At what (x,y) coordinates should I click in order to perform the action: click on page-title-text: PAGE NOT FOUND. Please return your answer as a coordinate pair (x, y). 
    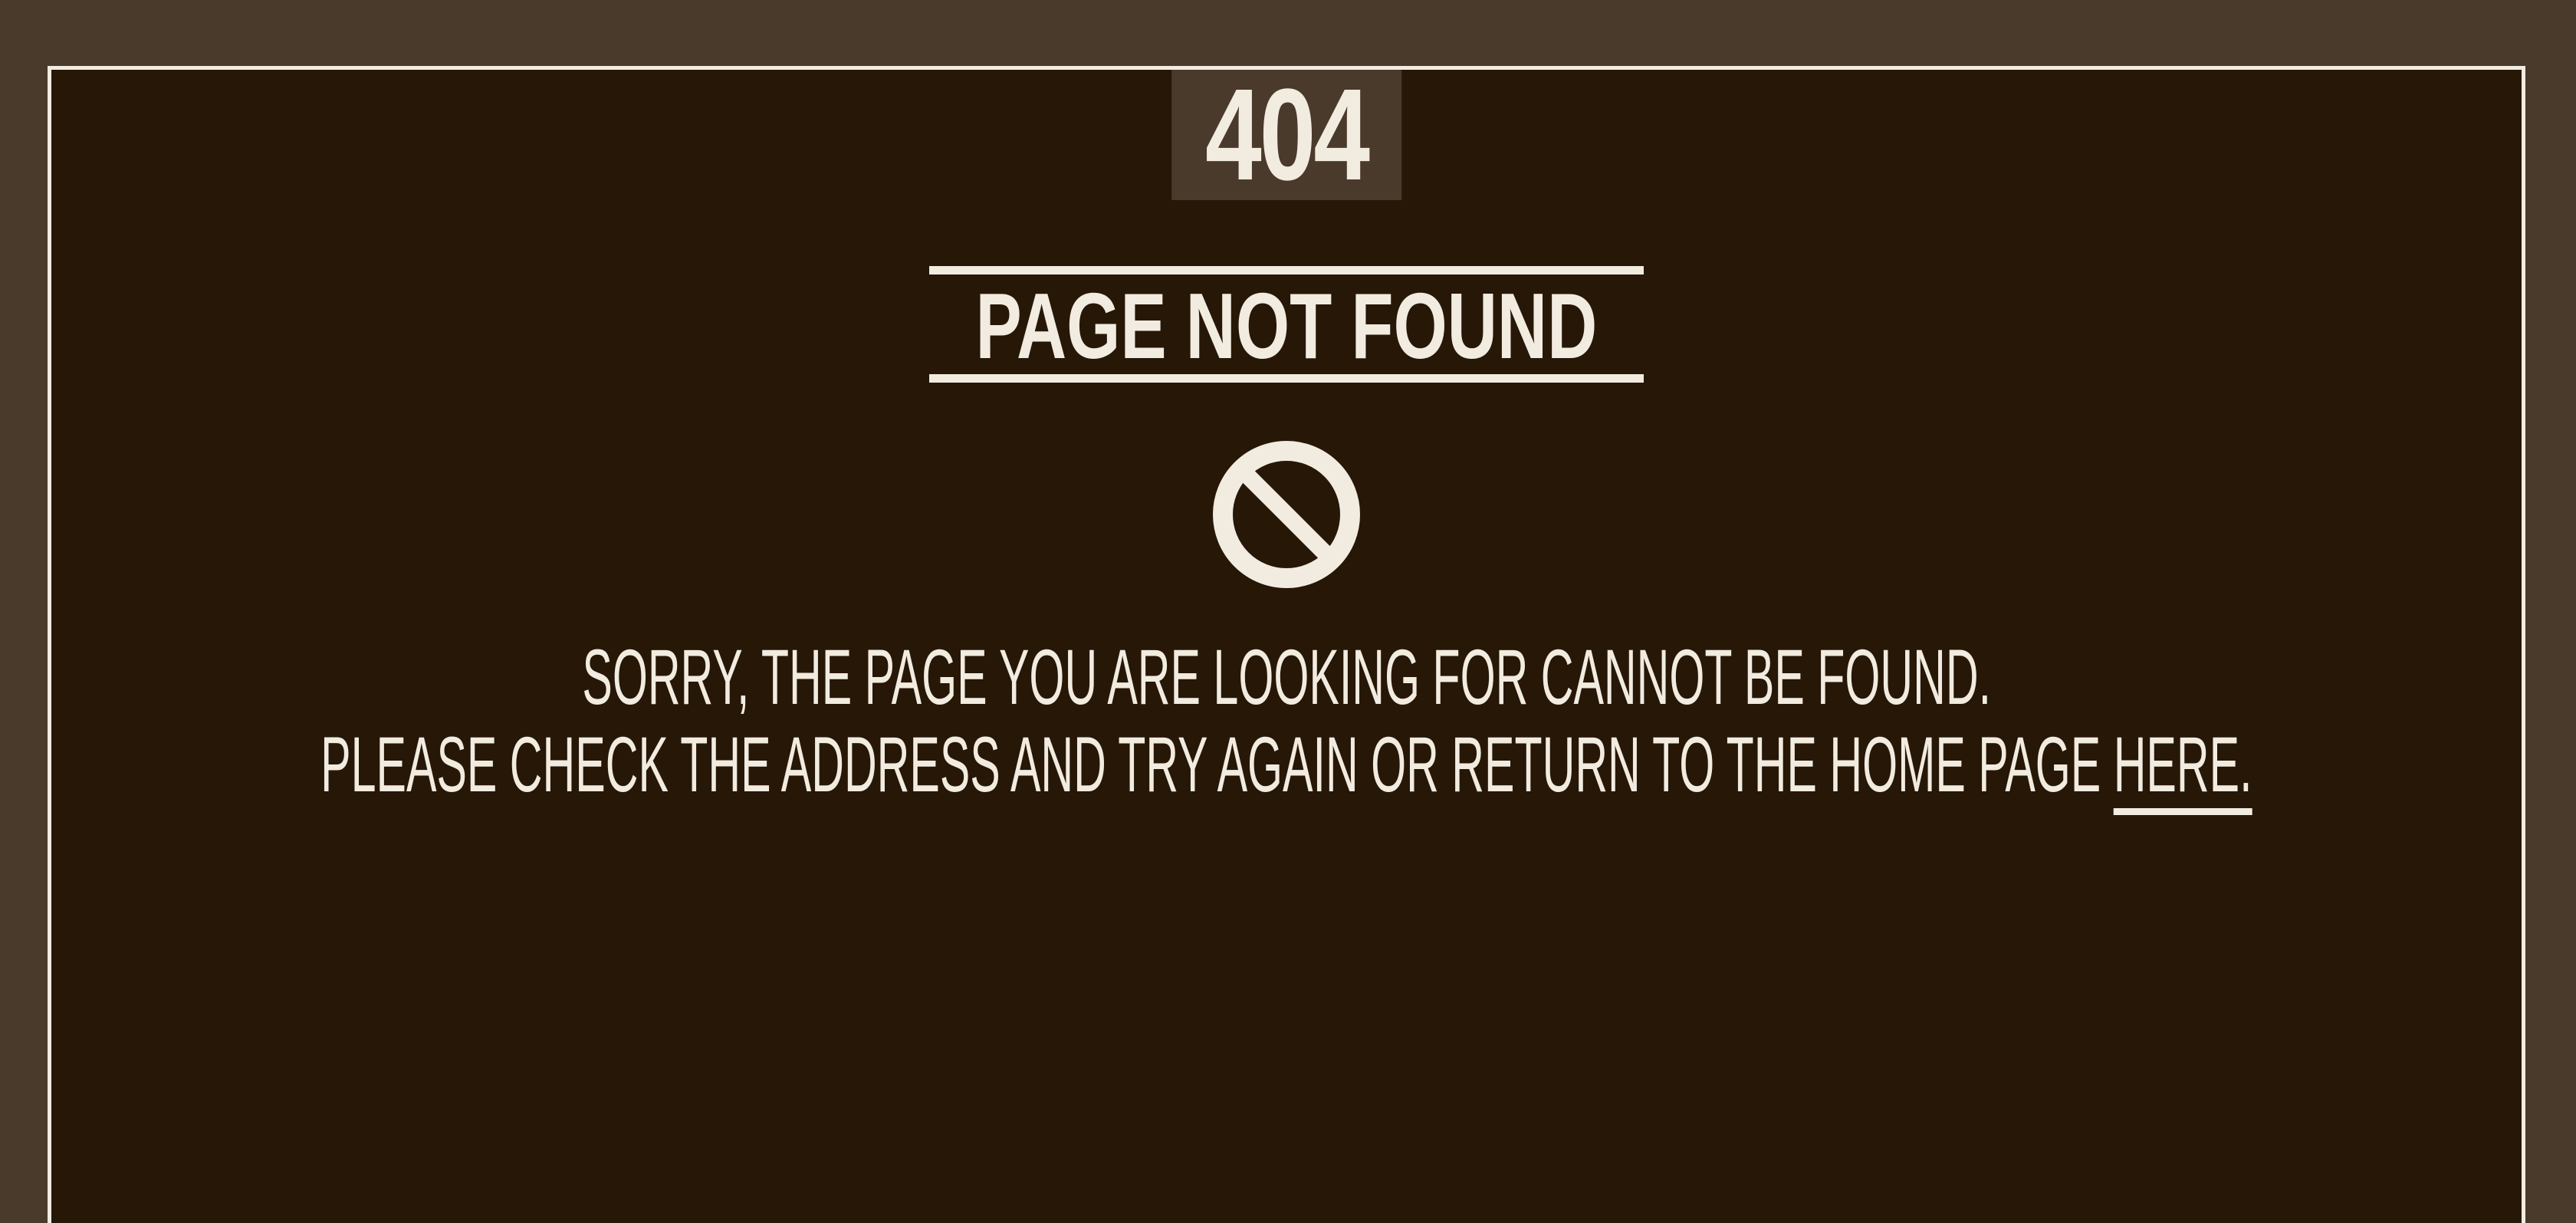
    Looking at the image, I should click on (1286, 326).